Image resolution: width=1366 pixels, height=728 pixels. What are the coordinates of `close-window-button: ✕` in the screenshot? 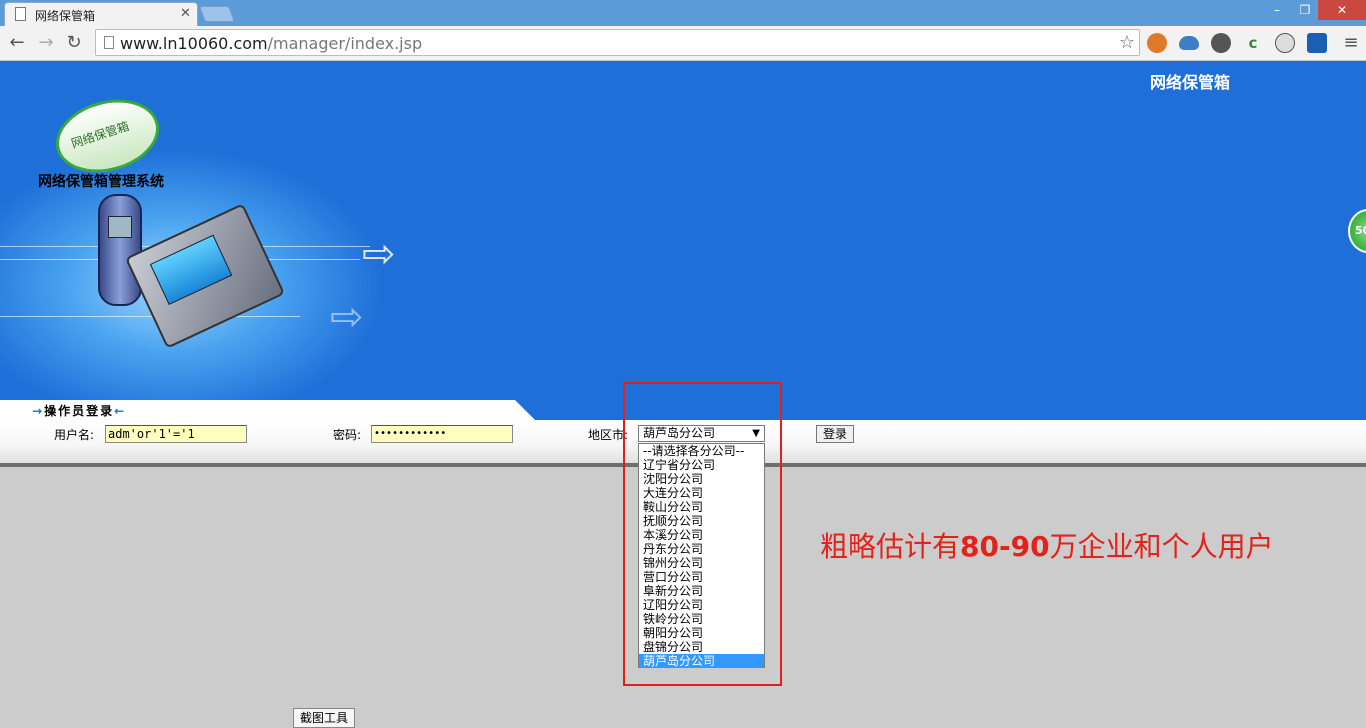 It's located at (1342, 10).